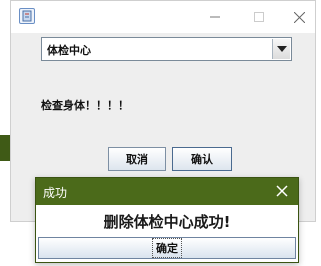 The width and height of the screenshot is (321, 266). I want to click on title-bar, so click(163, 17).